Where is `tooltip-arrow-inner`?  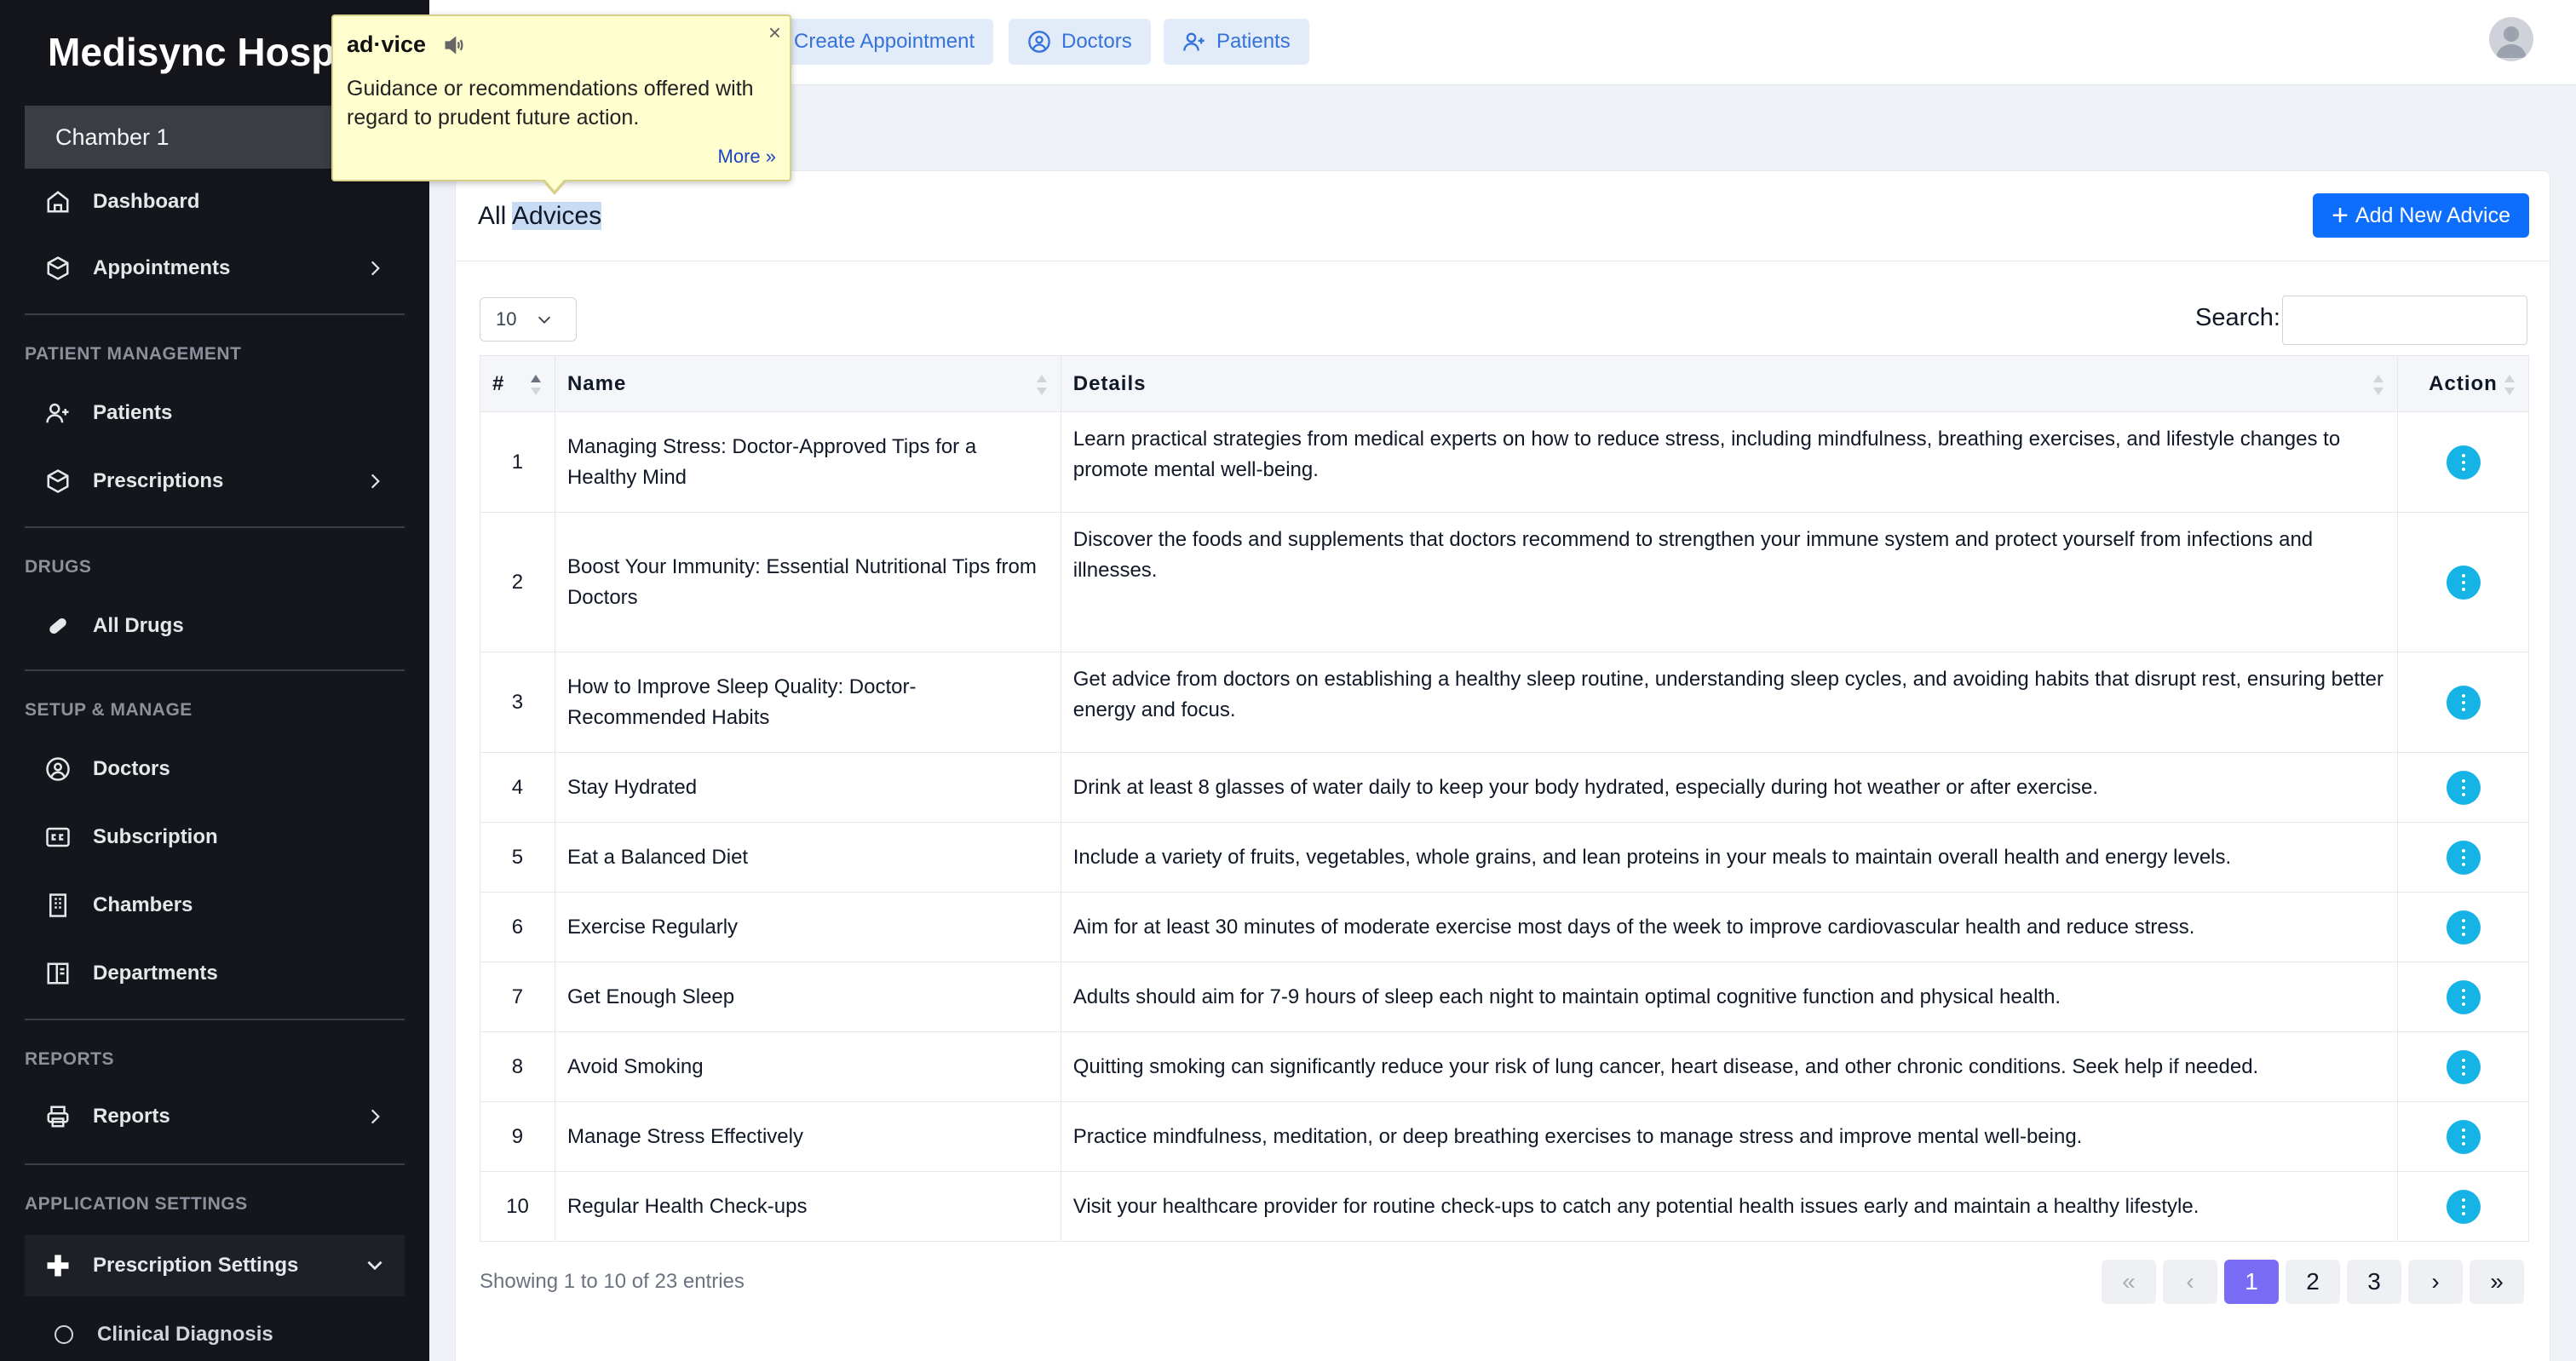
tooltip-arrow-inner is located at coordinates (555, 185).